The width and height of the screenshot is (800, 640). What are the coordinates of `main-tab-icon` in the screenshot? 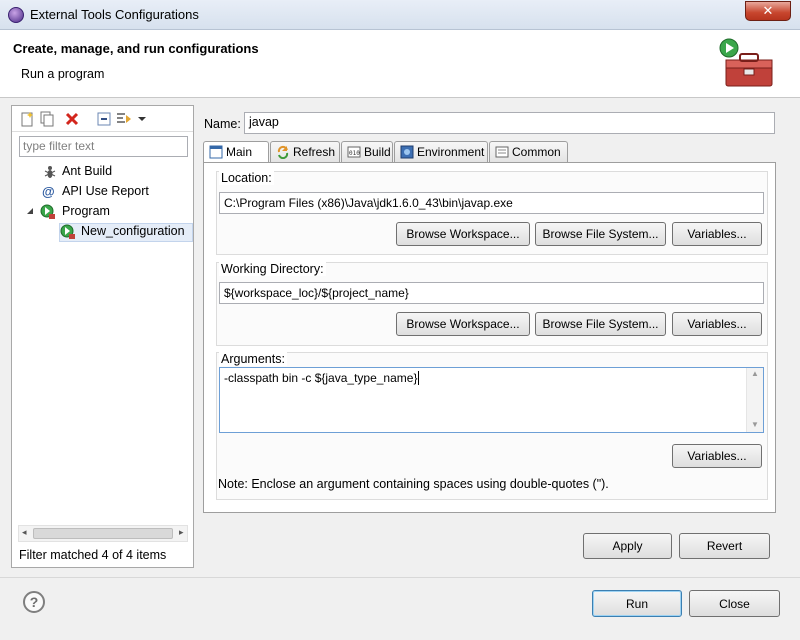 It's located at (216, 152).